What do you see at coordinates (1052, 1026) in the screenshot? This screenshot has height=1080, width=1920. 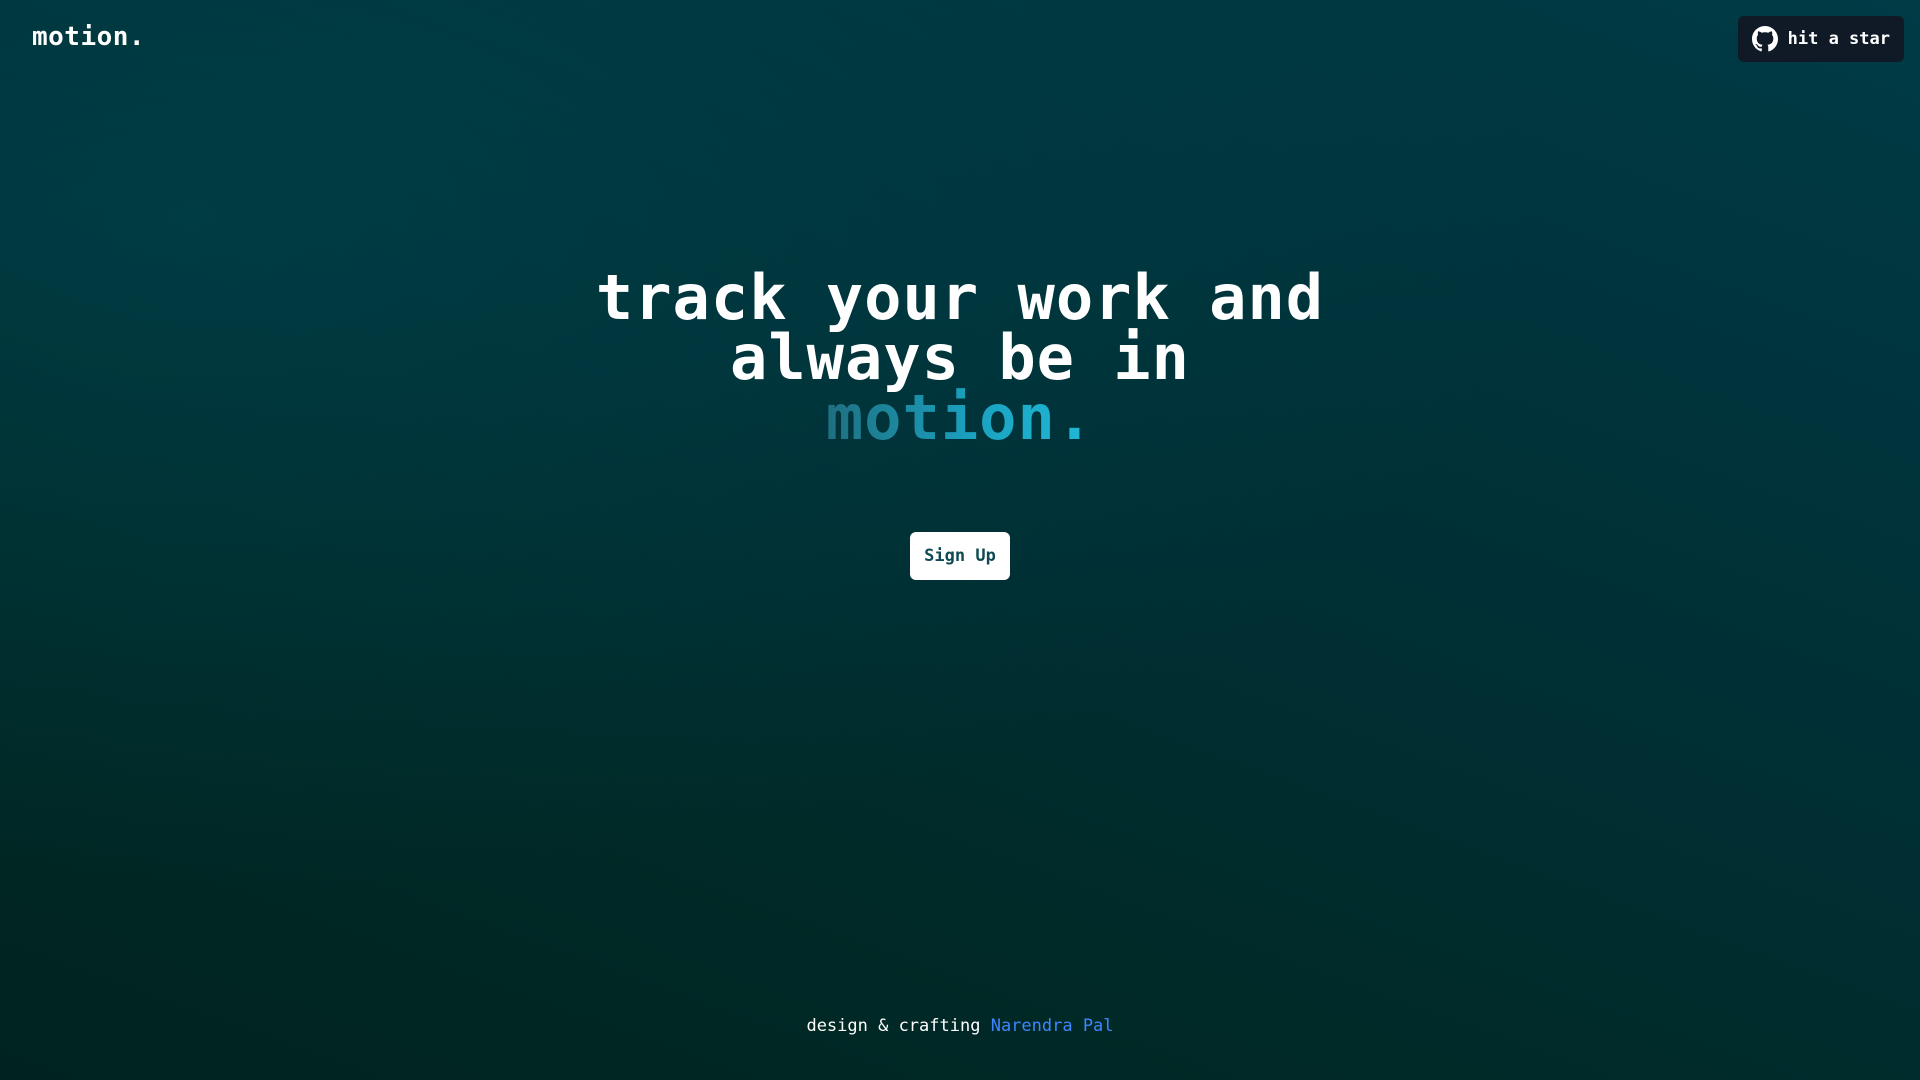 I see `author-link: Narendra Pal` at bounding box center [1052, 1026].